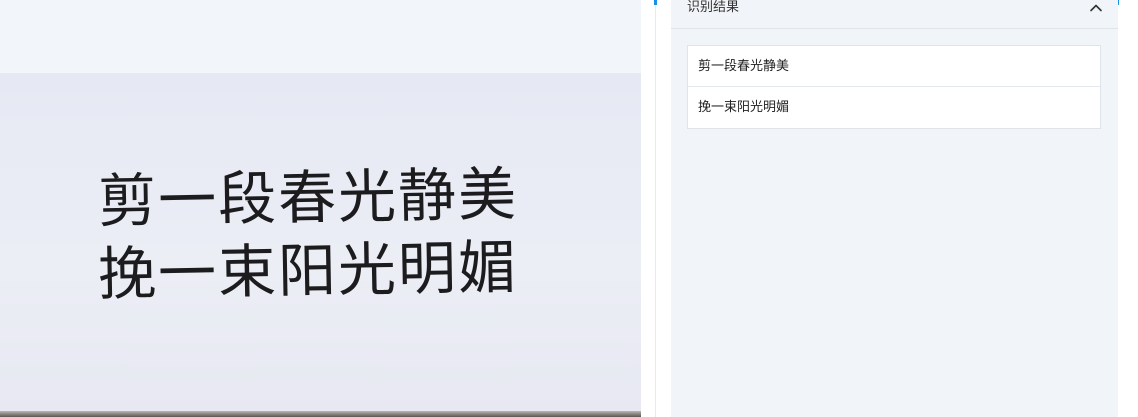  What do you see at coordinates (894, 66) in the screenshot?
I see `result-line-1: 剪一段春光静美` at bounding box center [894, 66].